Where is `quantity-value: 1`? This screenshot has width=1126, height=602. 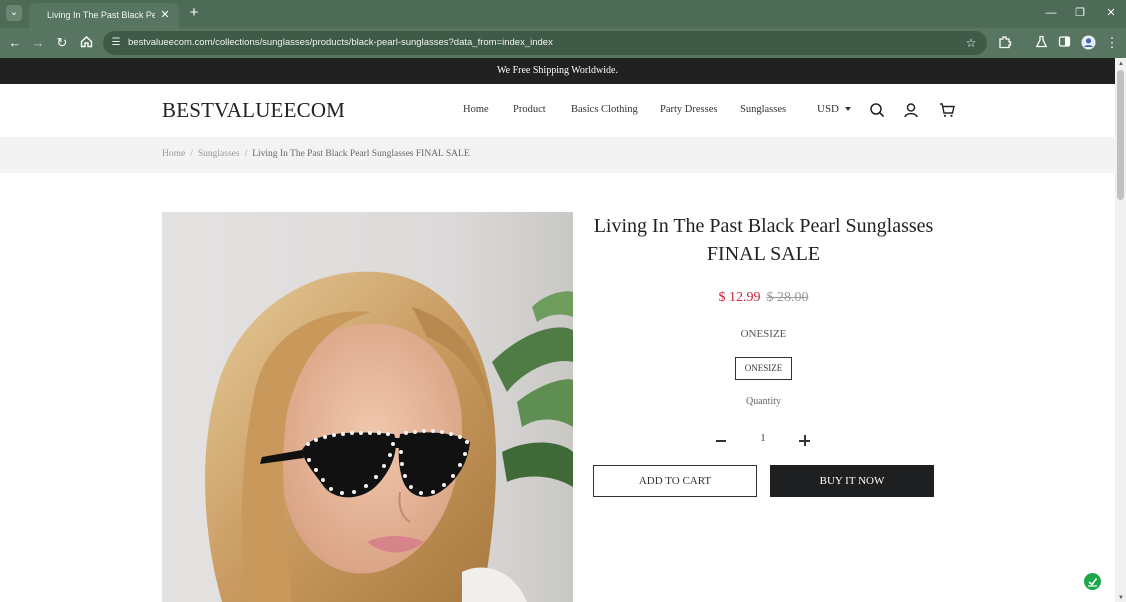
quantity-value: 1 is located at coordinates (763, 438).